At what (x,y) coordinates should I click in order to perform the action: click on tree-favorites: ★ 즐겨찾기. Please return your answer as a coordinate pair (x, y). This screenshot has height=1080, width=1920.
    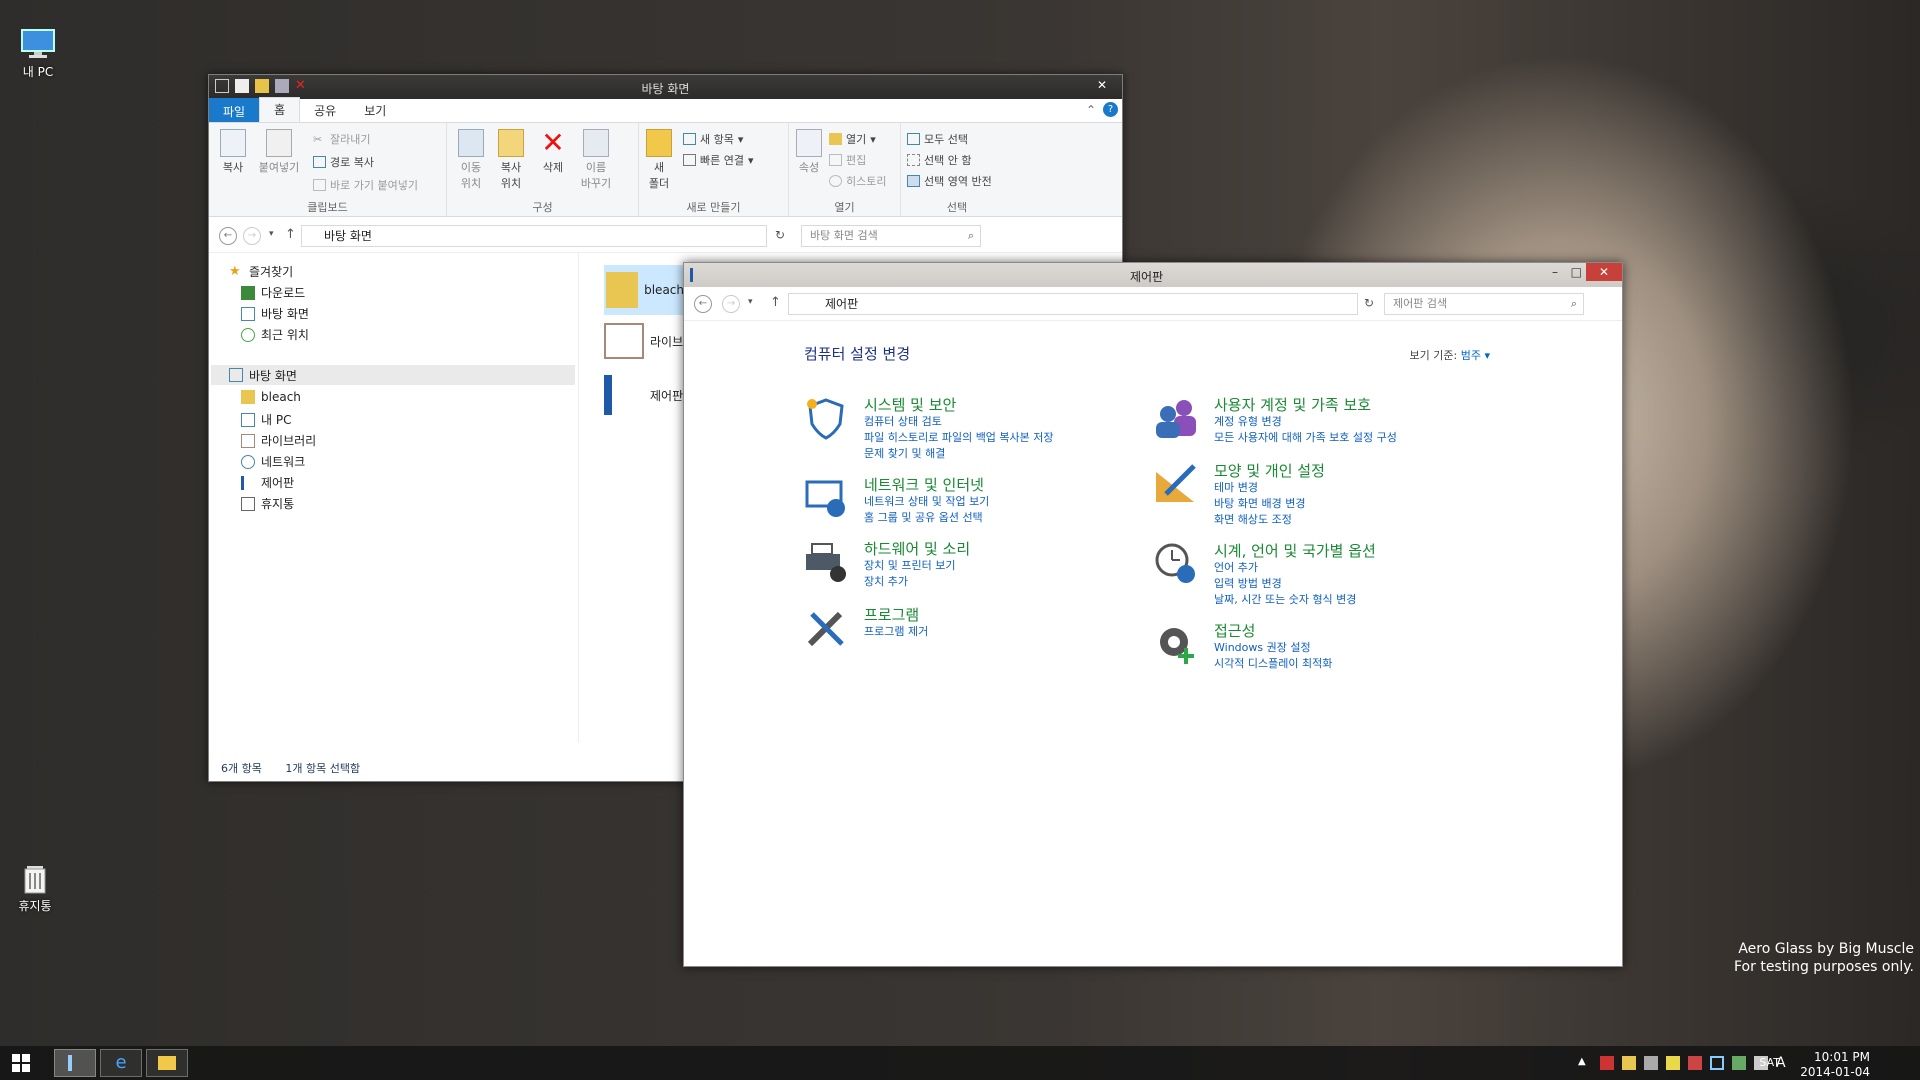
    Looking at the image, I should click on (261, 271).